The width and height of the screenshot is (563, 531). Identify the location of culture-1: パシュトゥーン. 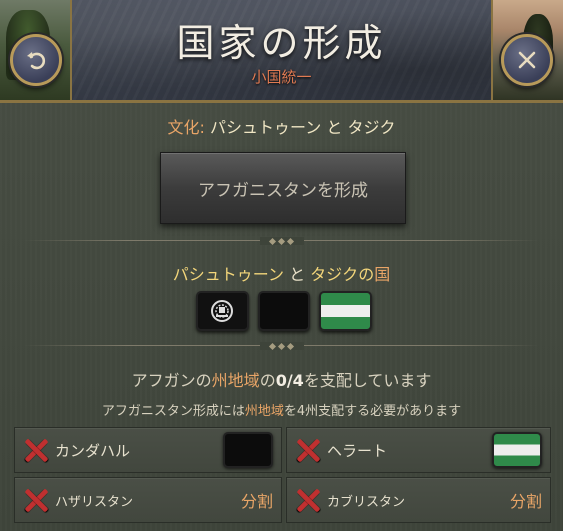
(266, 127).